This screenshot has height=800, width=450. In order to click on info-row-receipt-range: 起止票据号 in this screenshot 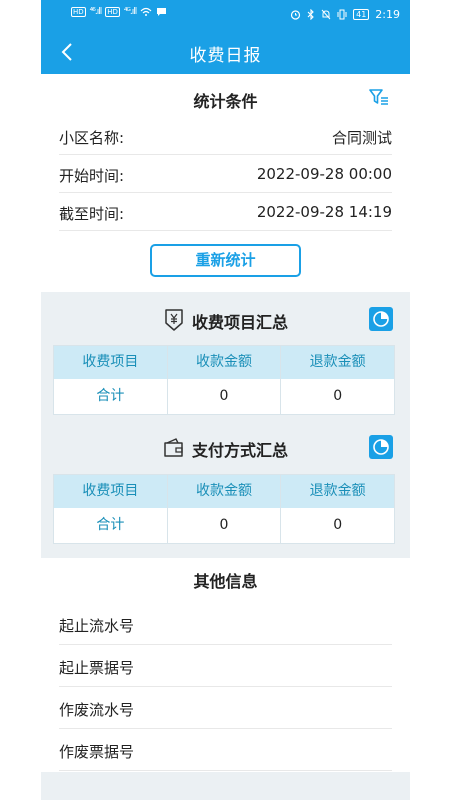, I will do `click(225, 666)`.